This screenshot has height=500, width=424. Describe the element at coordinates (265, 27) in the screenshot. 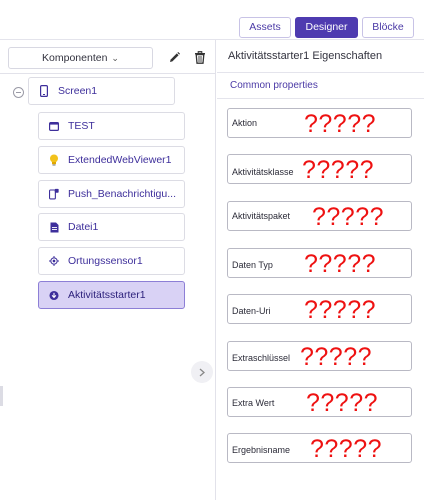

I see `assets-button: Assets` at that location.